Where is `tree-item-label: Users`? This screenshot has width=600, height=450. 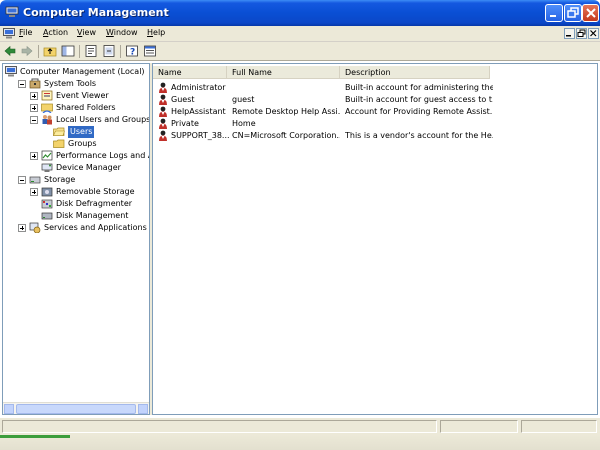
tree-item-label: Users is located at coordinates (81, 132).